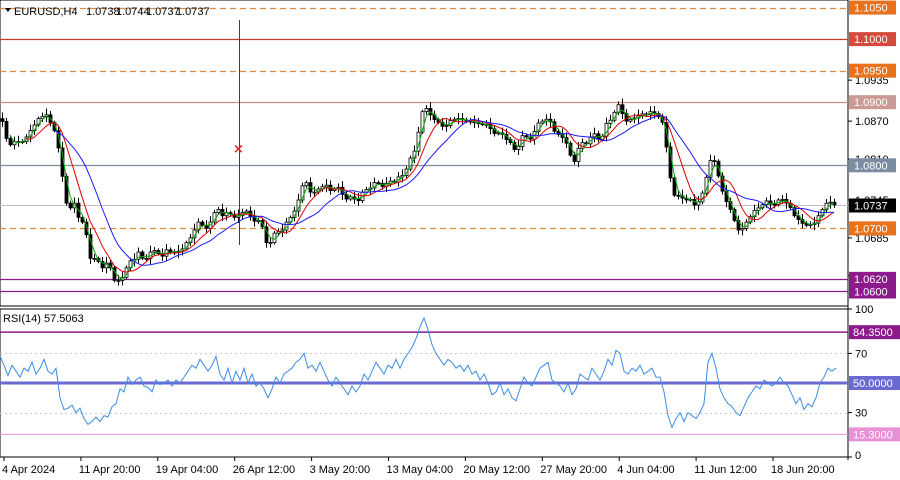 This screenshot has height=480, width=900. Describe the element at coordinates (864, 310) in the screenshot. I see `rsi-tick-label: 100` at that location.